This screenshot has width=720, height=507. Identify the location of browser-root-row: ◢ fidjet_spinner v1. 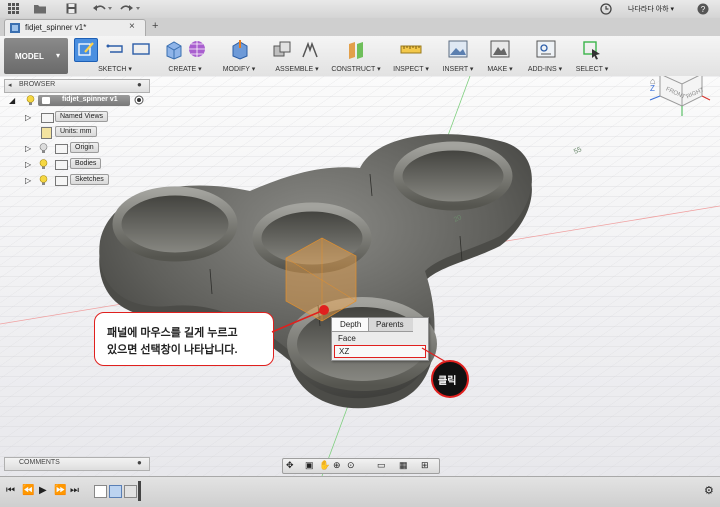
(76, 101).